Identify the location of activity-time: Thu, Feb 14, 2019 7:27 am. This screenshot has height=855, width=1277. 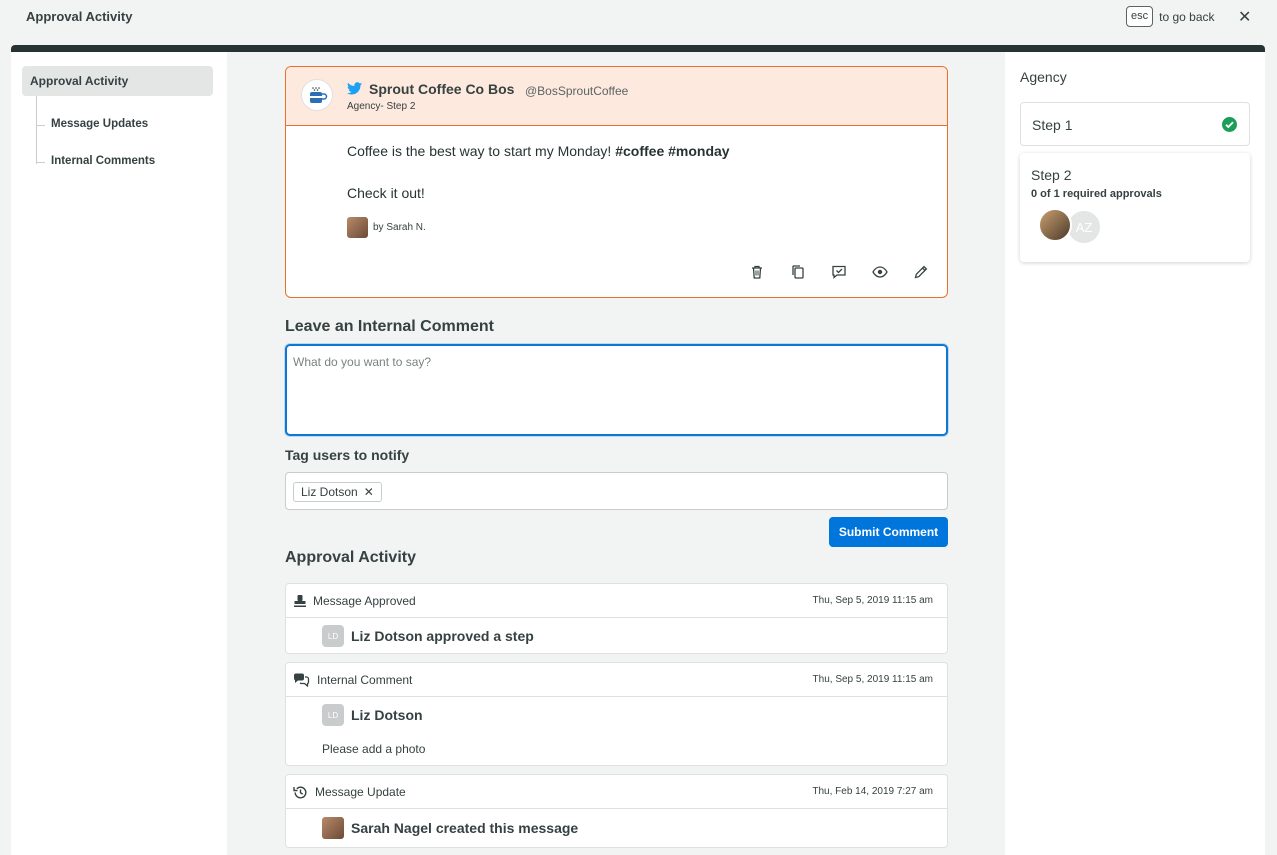
(872, 791).